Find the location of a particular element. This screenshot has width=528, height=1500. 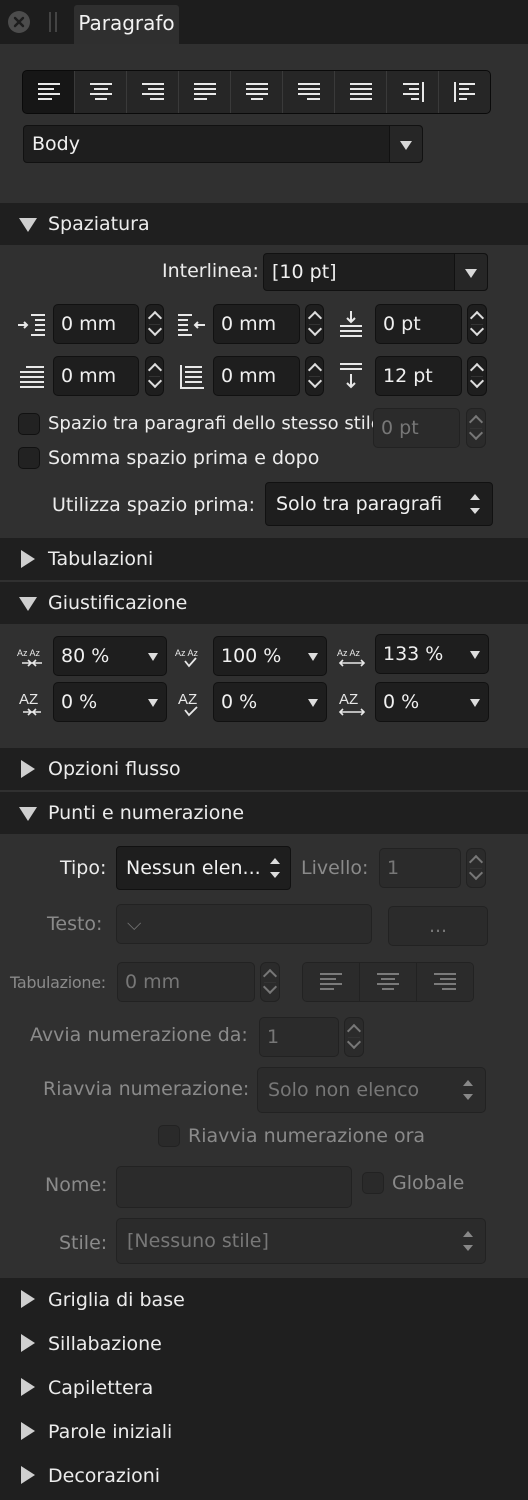

interlinea-dropdown: [10 pt] is located at coordinates (375, 272).